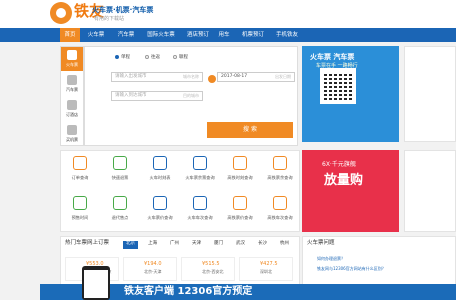 The width and height of the screenshot is (456, 300). What do you see at coordinates (72, 55) in the screenshot?
I see `train-ticket-icon` at bounding box center [72, 55].